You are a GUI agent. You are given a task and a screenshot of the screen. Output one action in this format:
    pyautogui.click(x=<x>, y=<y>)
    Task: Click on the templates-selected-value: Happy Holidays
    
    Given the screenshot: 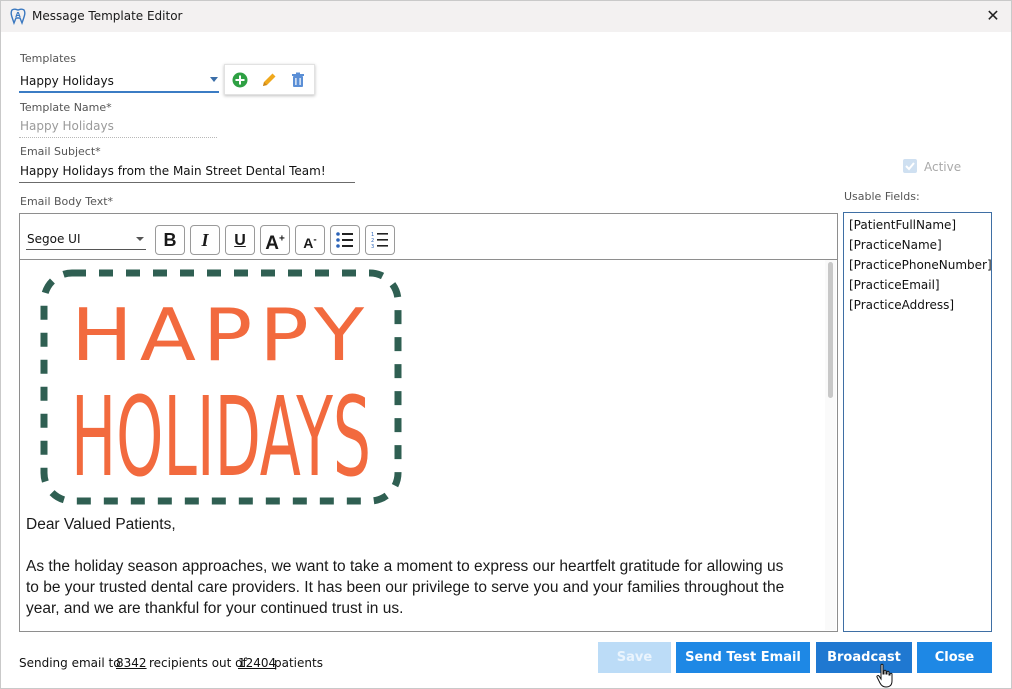 What is the action you would take?
    pyautogui.click(x=67, y=81)
    